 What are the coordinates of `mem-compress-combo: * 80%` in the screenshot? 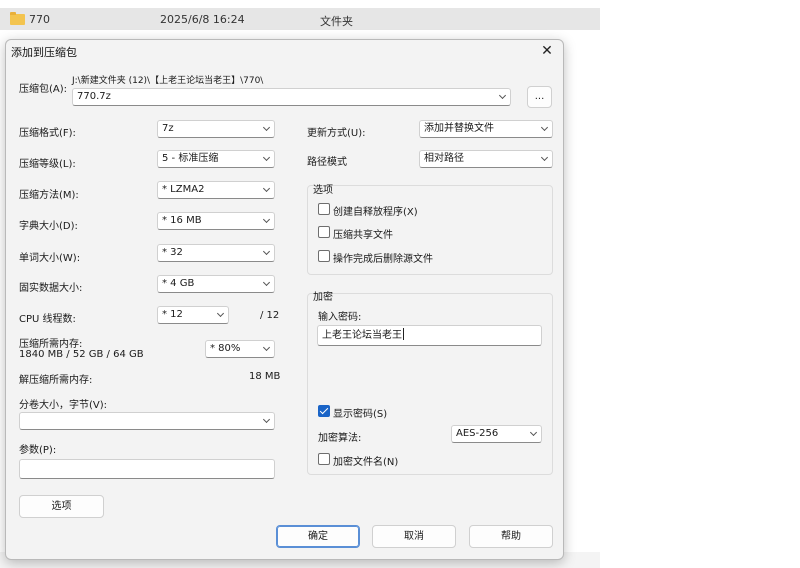 It's located at (240, 349).